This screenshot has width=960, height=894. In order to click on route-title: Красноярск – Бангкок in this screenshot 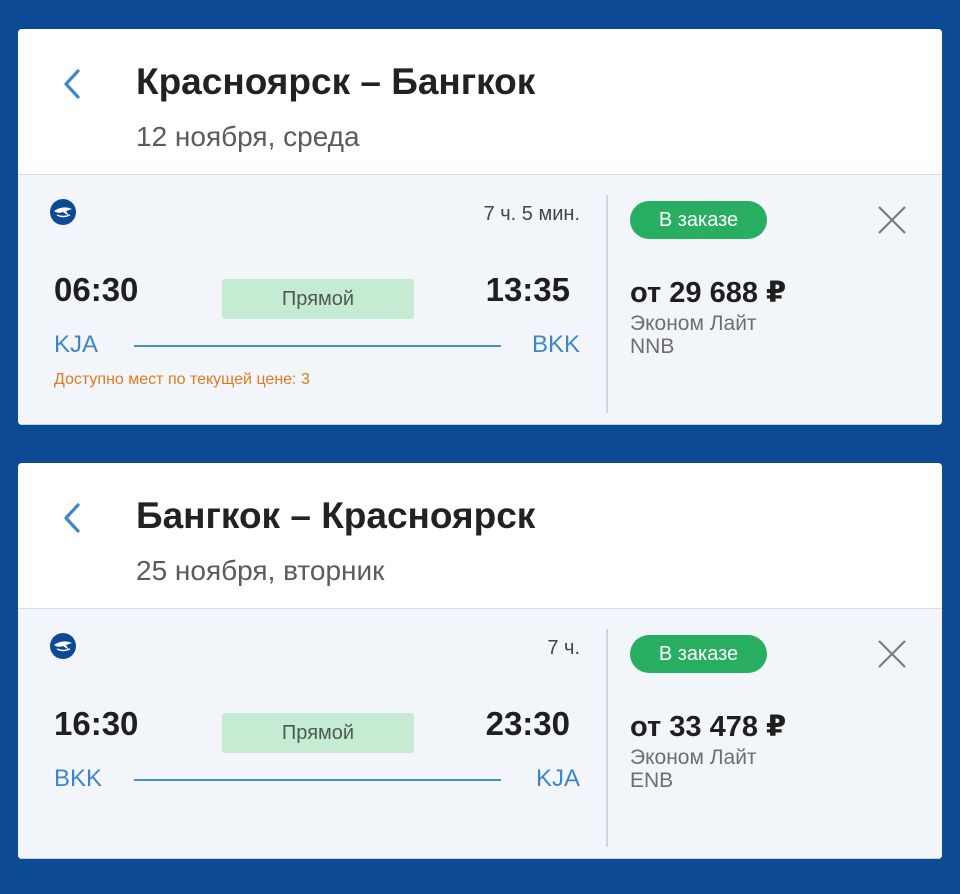, I will do `click(336, 81)`.